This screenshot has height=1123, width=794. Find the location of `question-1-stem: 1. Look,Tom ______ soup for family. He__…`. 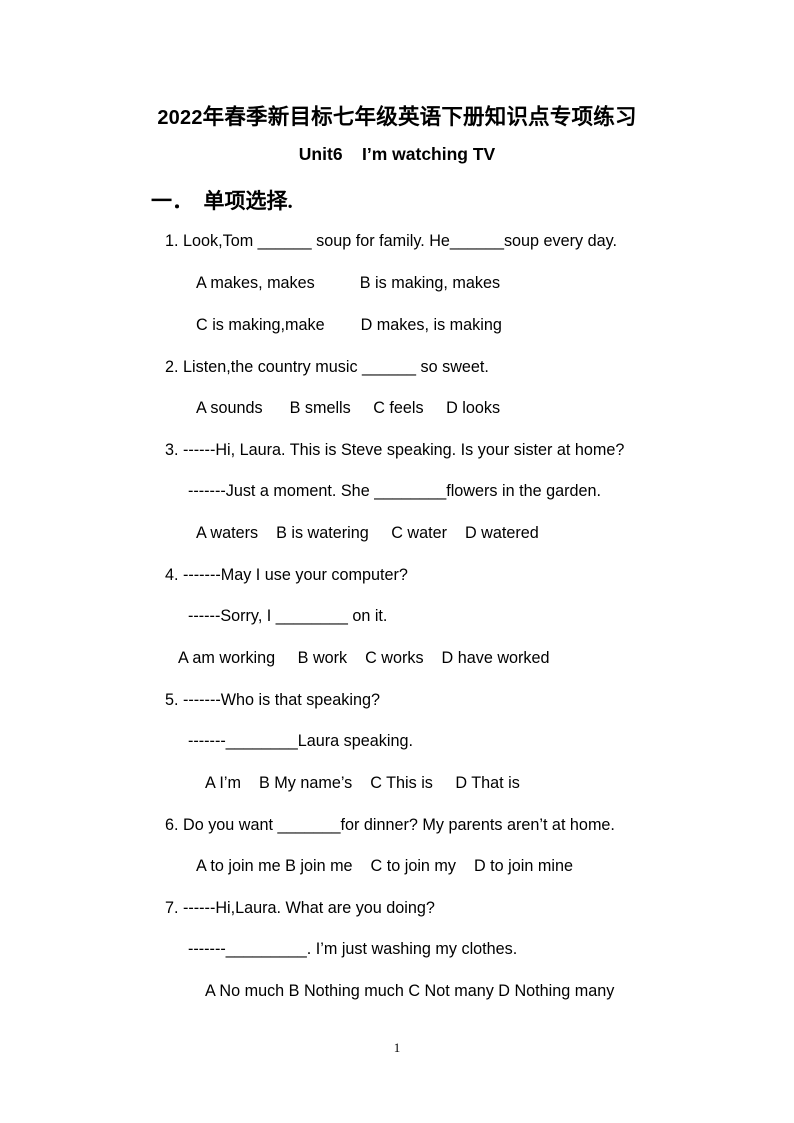

question-1-stem: 1. Look,Tom ______ soup for family. He__… is located at coordinates (391, 241).